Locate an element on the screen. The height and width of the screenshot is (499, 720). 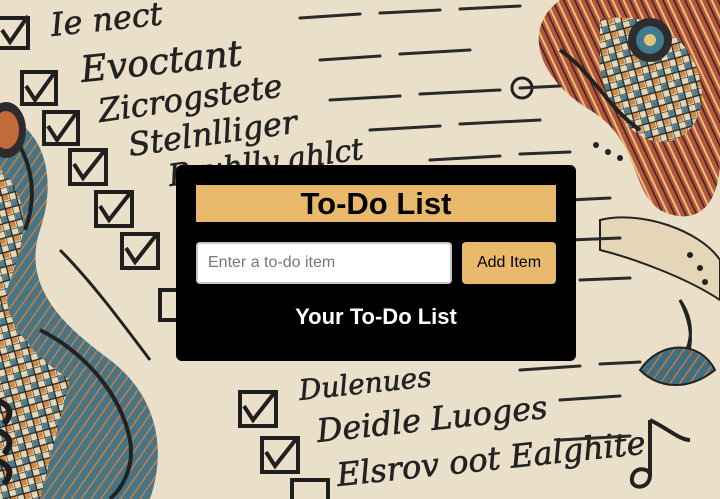
add-item-row: Add Item is located at coordinates (376, 263).